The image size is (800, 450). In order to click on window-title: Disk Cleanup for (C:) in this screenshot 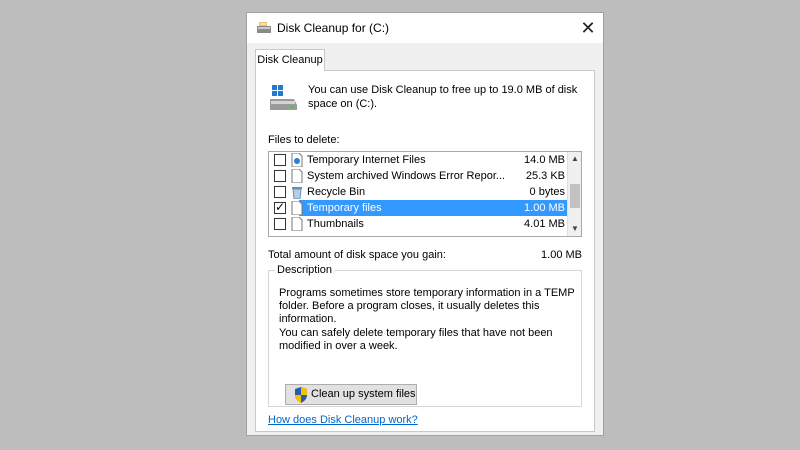, I will do `click(333, 28)`.